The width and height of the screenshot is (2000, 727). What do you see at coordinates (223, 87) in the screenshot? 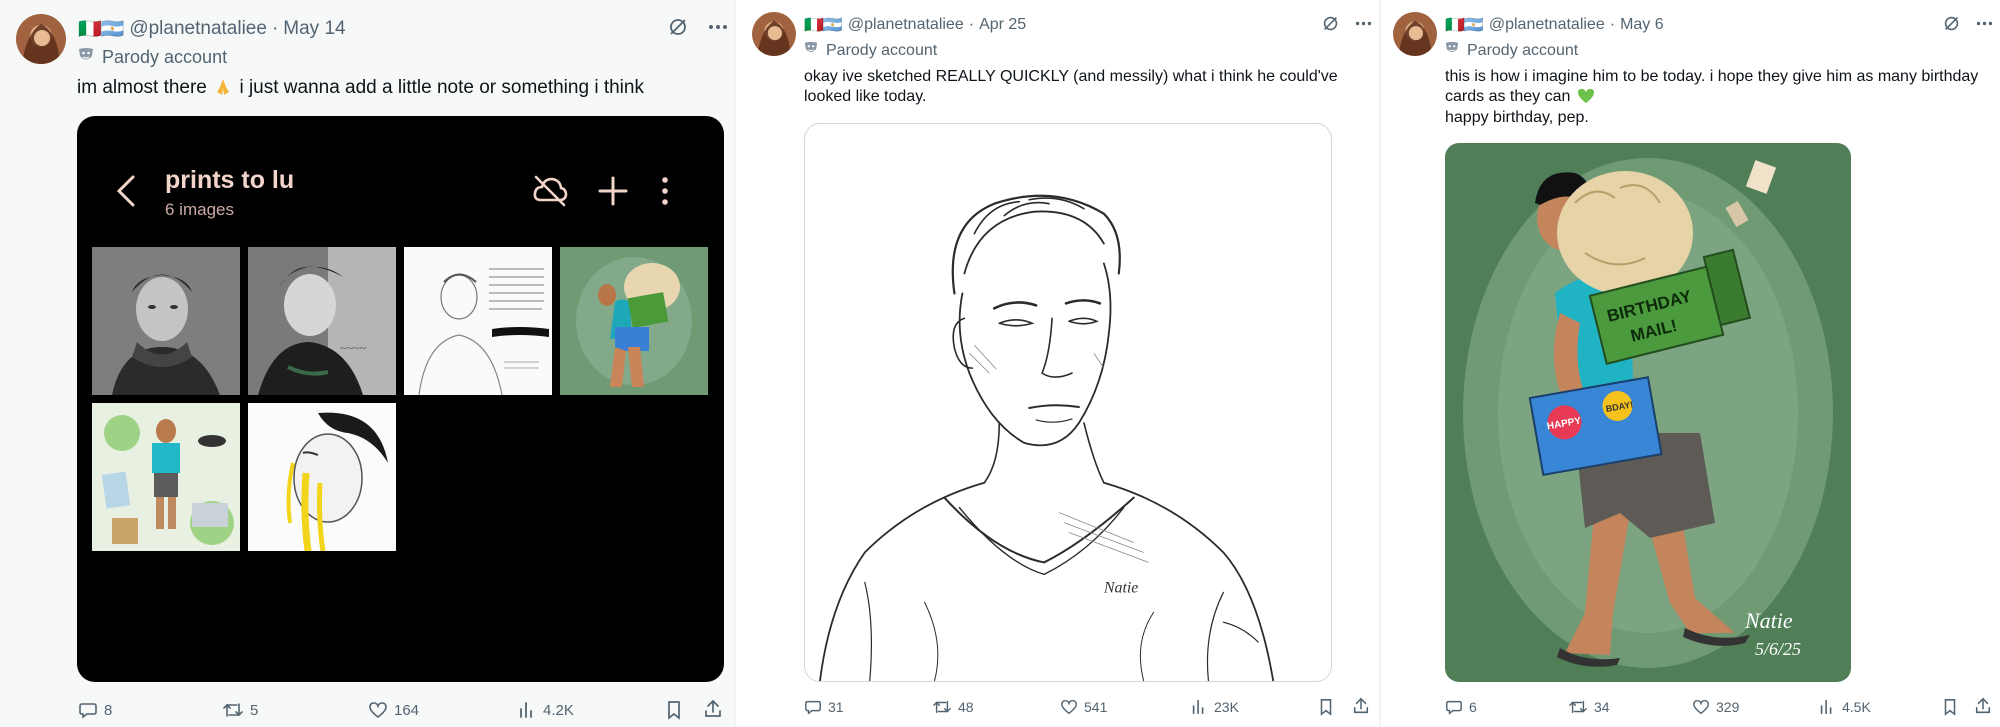
I see `praying-hands-emoji` at bounding box center [223, 87].